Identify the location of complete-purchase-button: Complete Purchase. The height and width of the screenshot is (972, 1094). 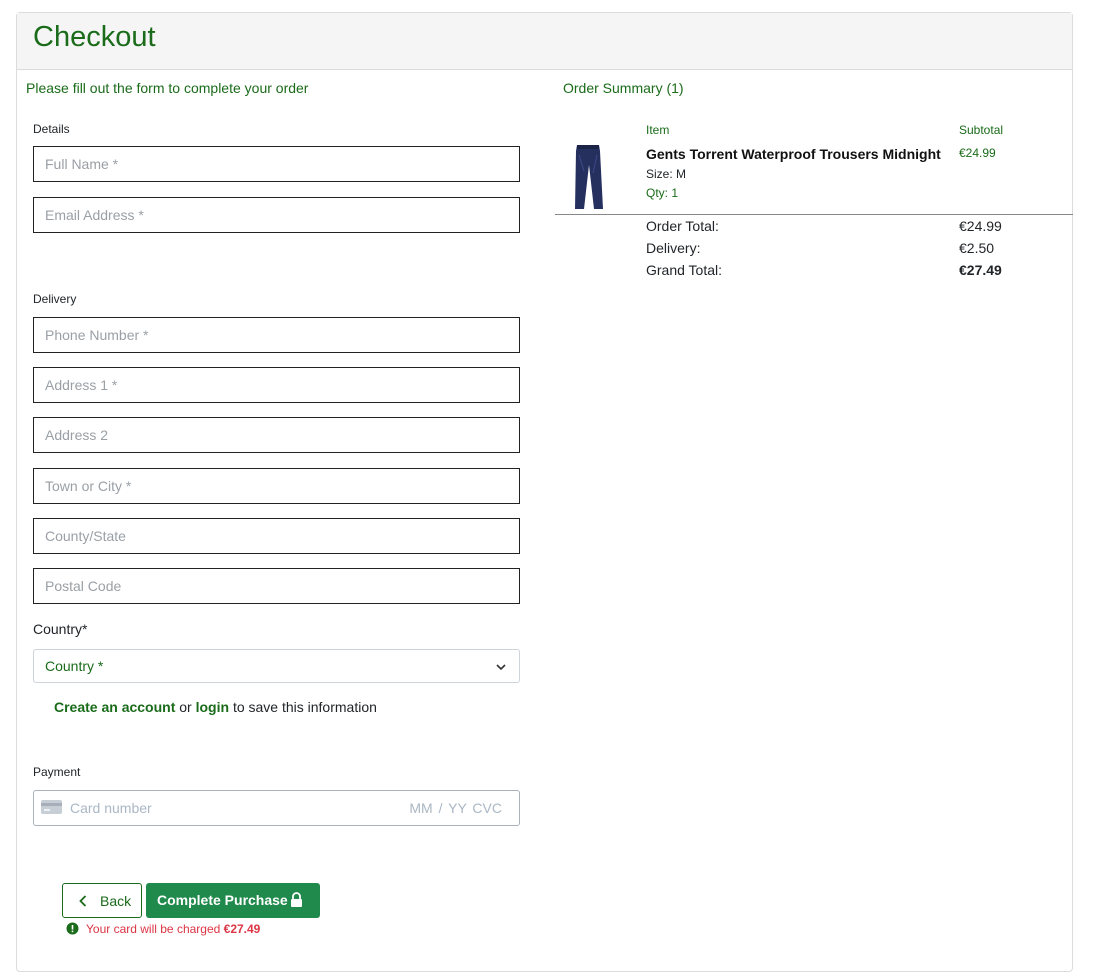
(233, 900).